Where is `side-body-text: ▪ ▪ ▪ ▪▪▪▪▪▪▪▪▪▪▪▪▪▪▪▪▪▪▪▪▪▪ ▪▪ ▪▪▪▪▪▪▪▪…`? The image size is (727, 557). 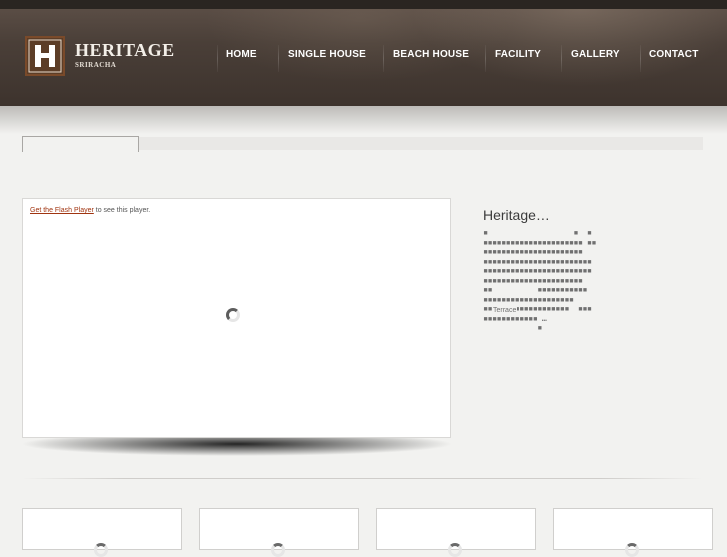
side-body-text: ▪ ▪ ▪ ▪▪▪▪▪▪▪▪▪▪▪▪▪▪▪▪▪▪▪▪▪▪ ▪▪ ▪▪▪▪▪▪▪▪… is located at coordinates (540, 280).